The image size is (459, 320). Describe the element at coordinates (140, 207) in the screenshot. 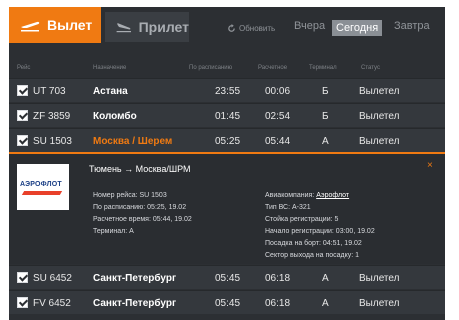

I see `detail-scheduled: По расписанию: 05:25, 19.02` at that location.